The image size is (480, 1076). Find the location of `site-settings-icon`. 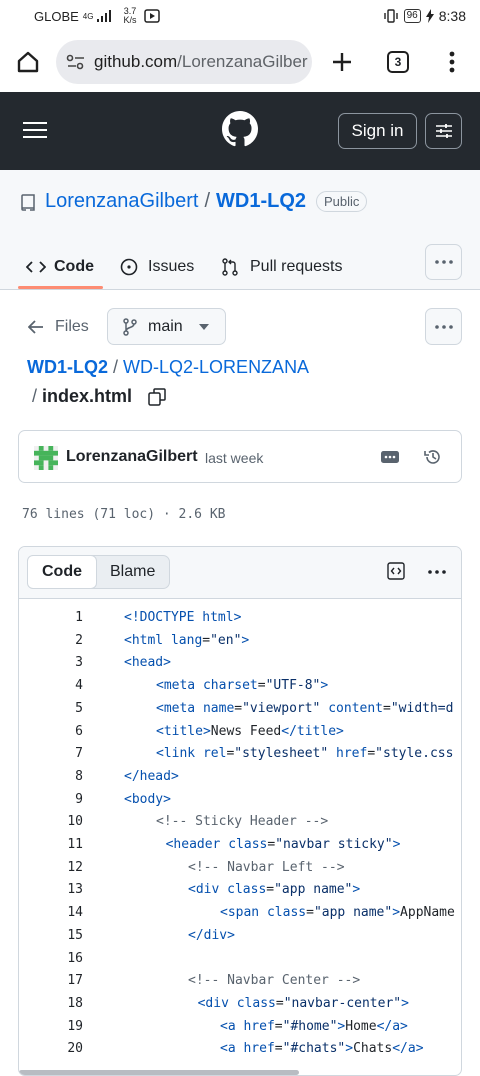

site-settings-icon is located at coordinates (76, 62).